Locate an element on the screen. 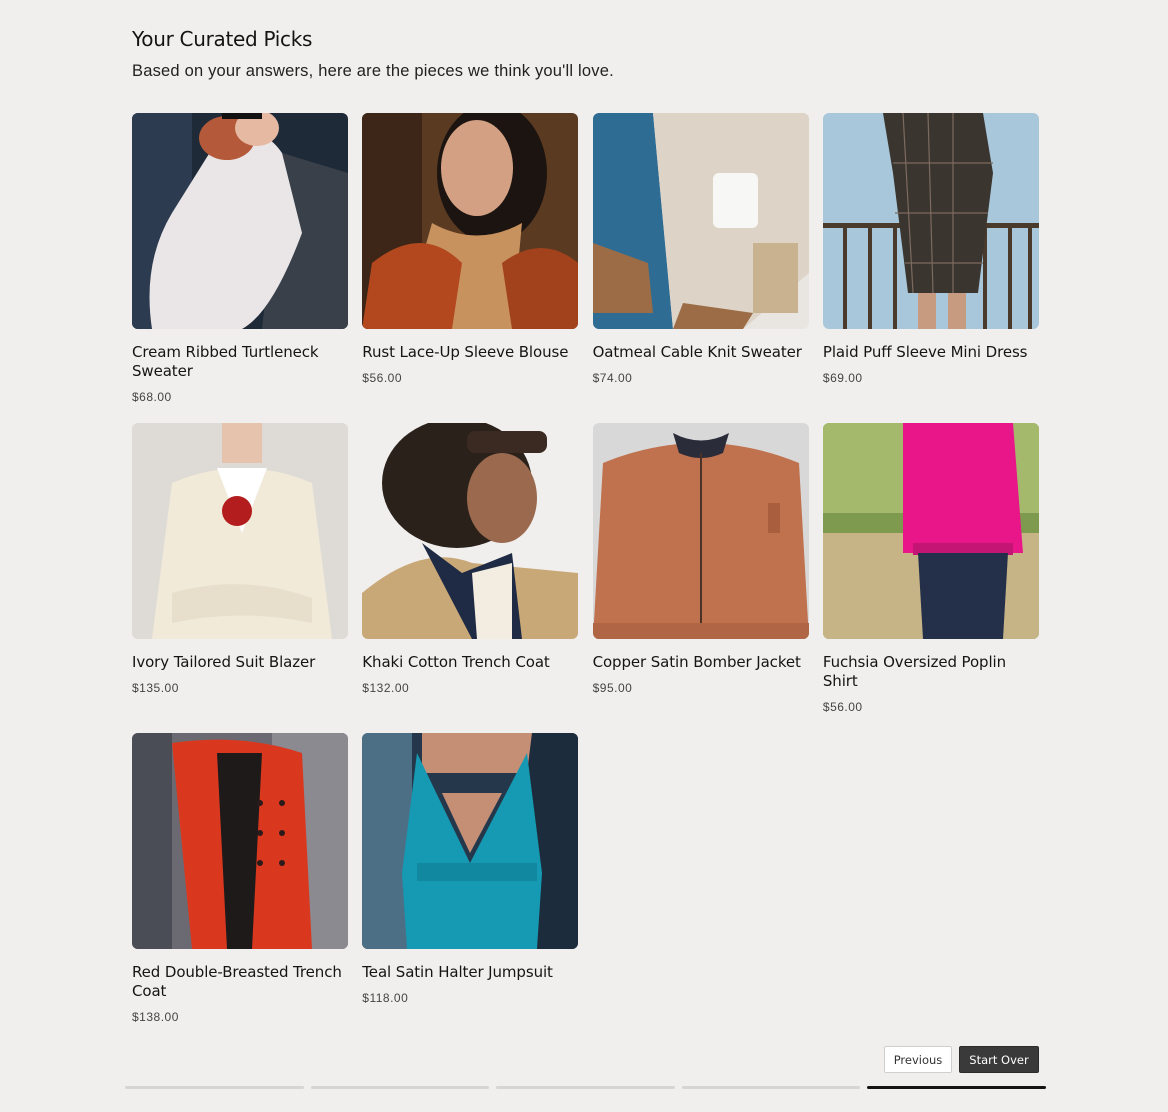  product-name: Cream Ribbed Turtleneck Sweater is located at coordinates (240, 362).